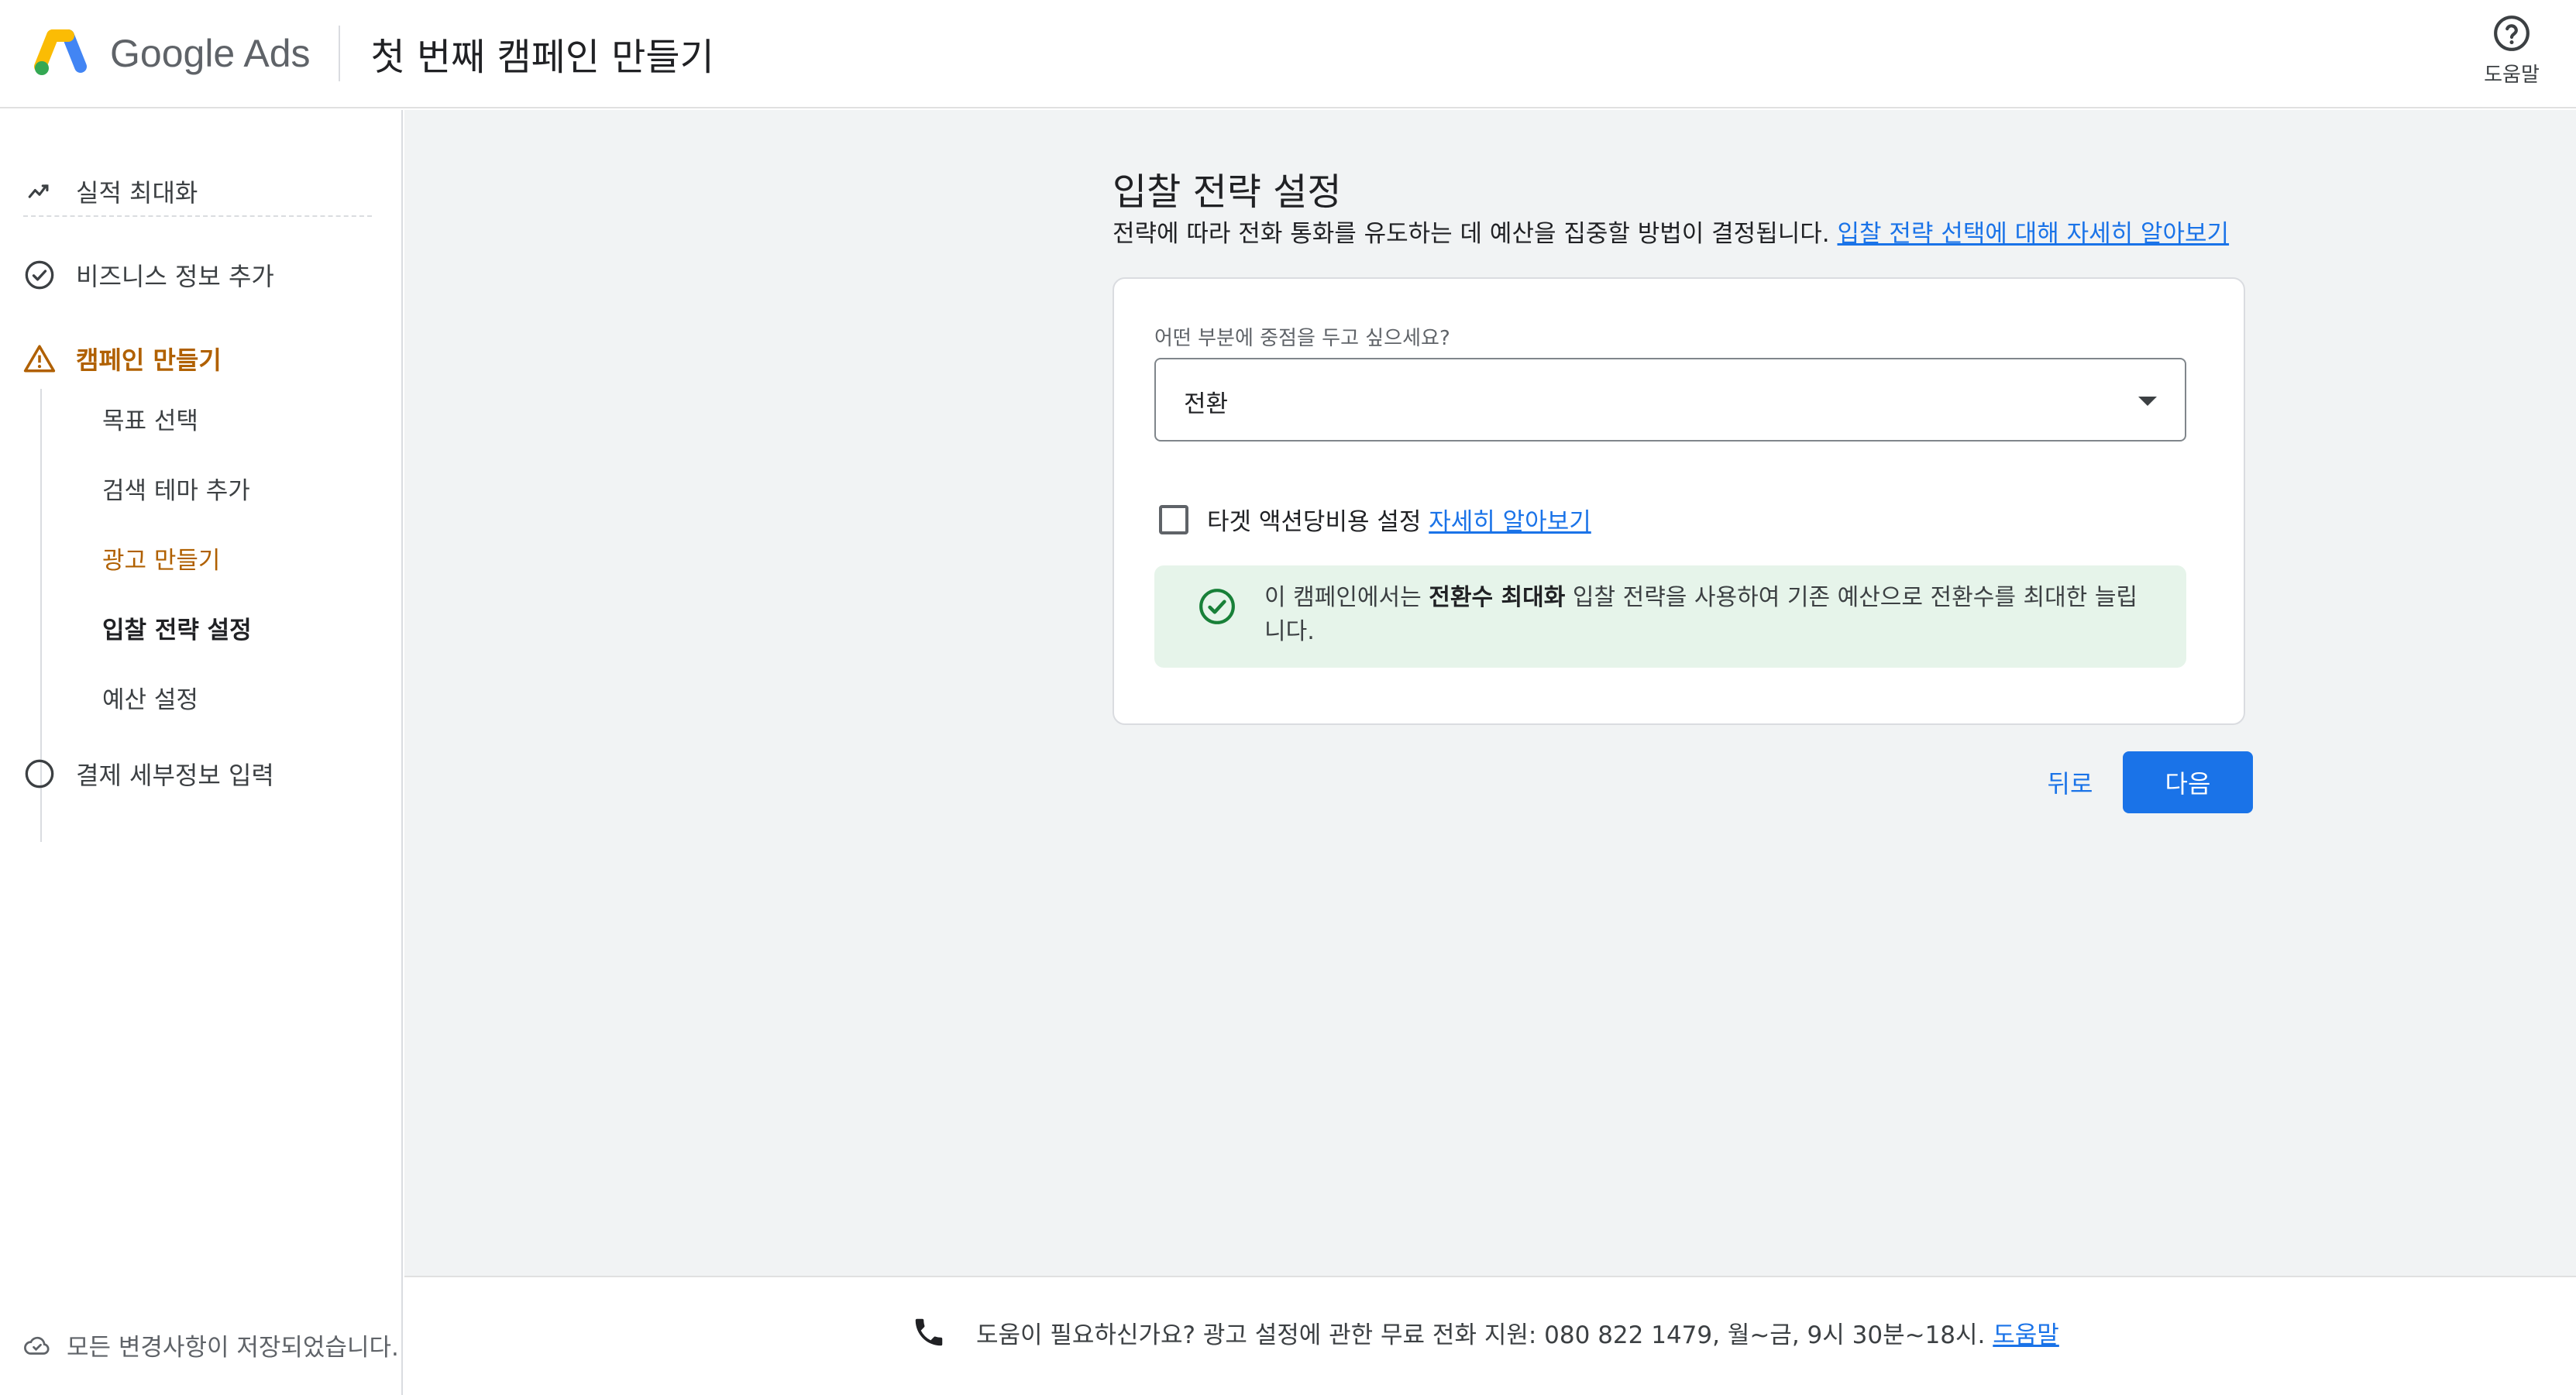  Describe the element at coordinates (39, 191) in the screenshot. I see `trending-icon` at that location.